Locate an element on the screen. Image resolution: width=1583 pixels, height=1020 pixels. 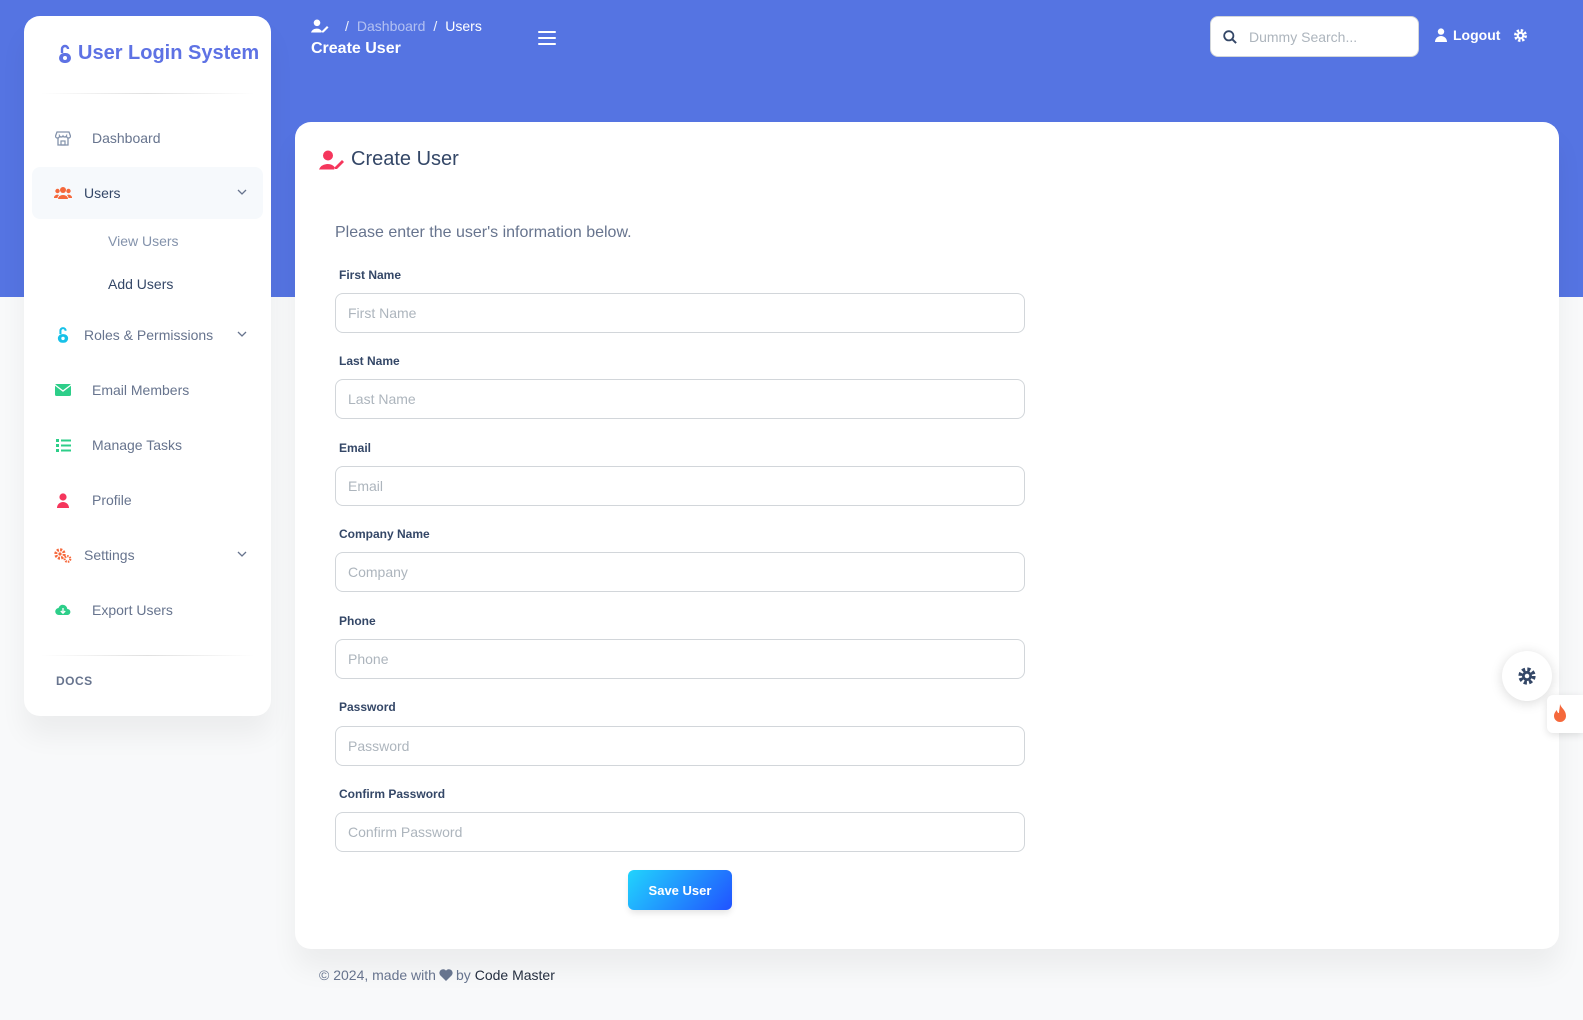
sidebar-item-settings: Settings is located at coordinates (147, 555).